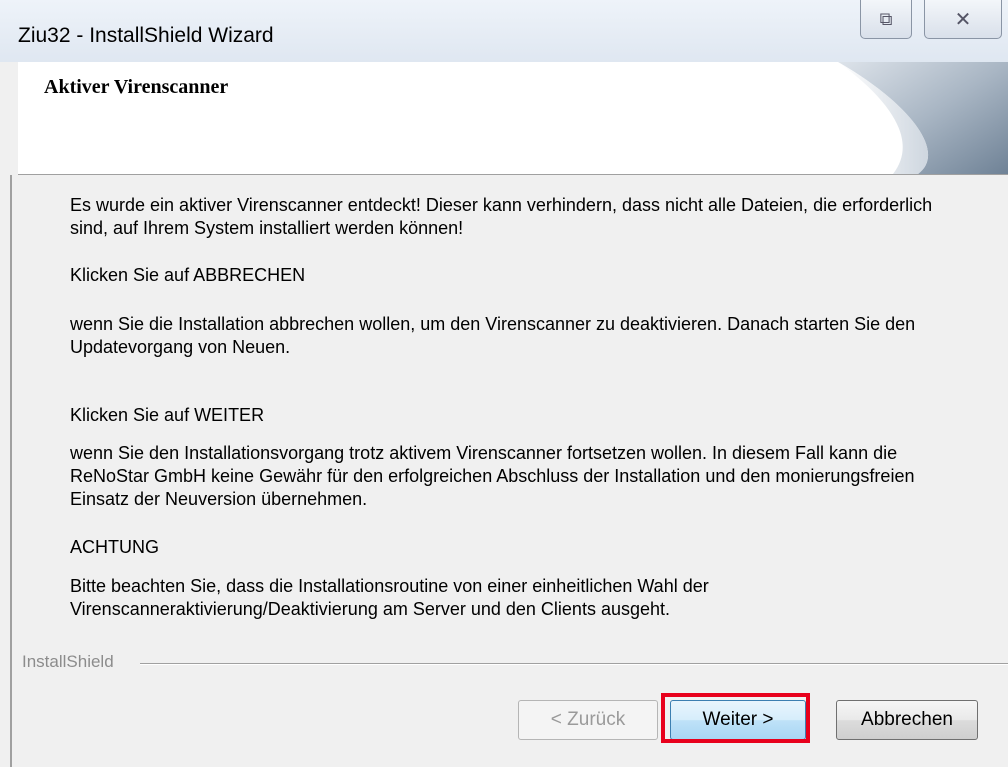 The image size is (1008, 767). What do you see at coordinates (520, 275) in the screenshot?
I see `cancel-heading-block: Klicken Sie auf ABBRECHEN` at bounding box center [520, 275].